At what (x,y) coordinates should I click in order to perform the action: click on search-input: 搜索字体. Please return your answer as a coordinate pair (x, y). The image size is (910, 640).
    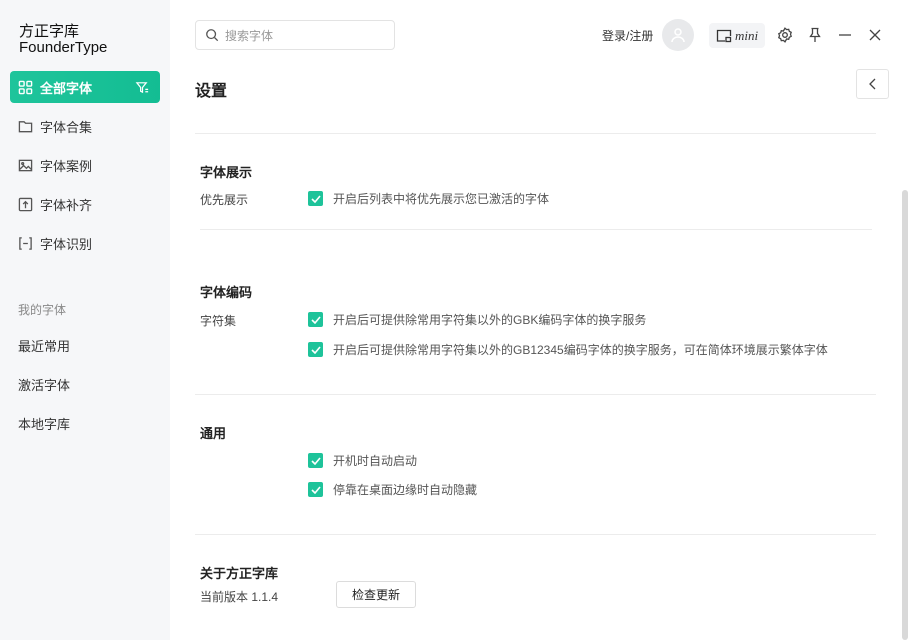
    Looking at the image, I should click on (295, 35).